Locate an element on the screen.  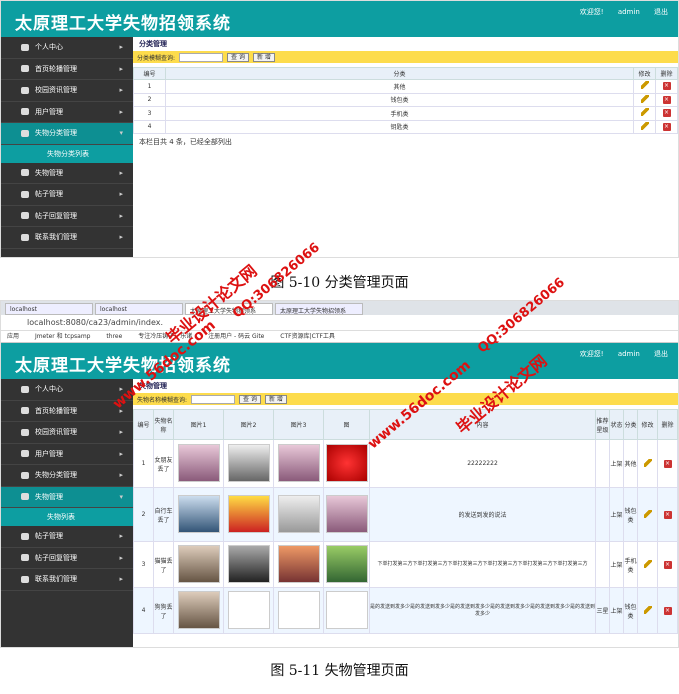
breadcrumb: 失物管理 is located at coordinates (153, 386).